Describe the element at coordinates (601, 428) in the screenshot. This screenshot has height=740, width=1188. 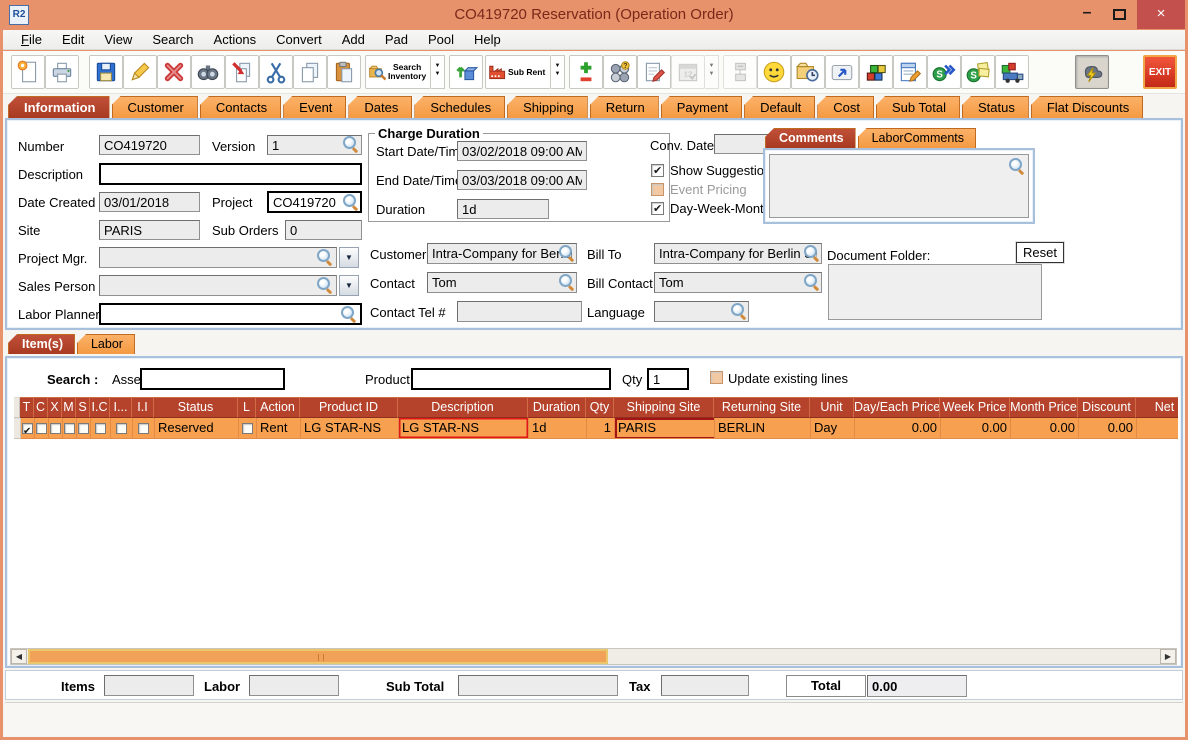
I see `cell-qty: 1` at that location.